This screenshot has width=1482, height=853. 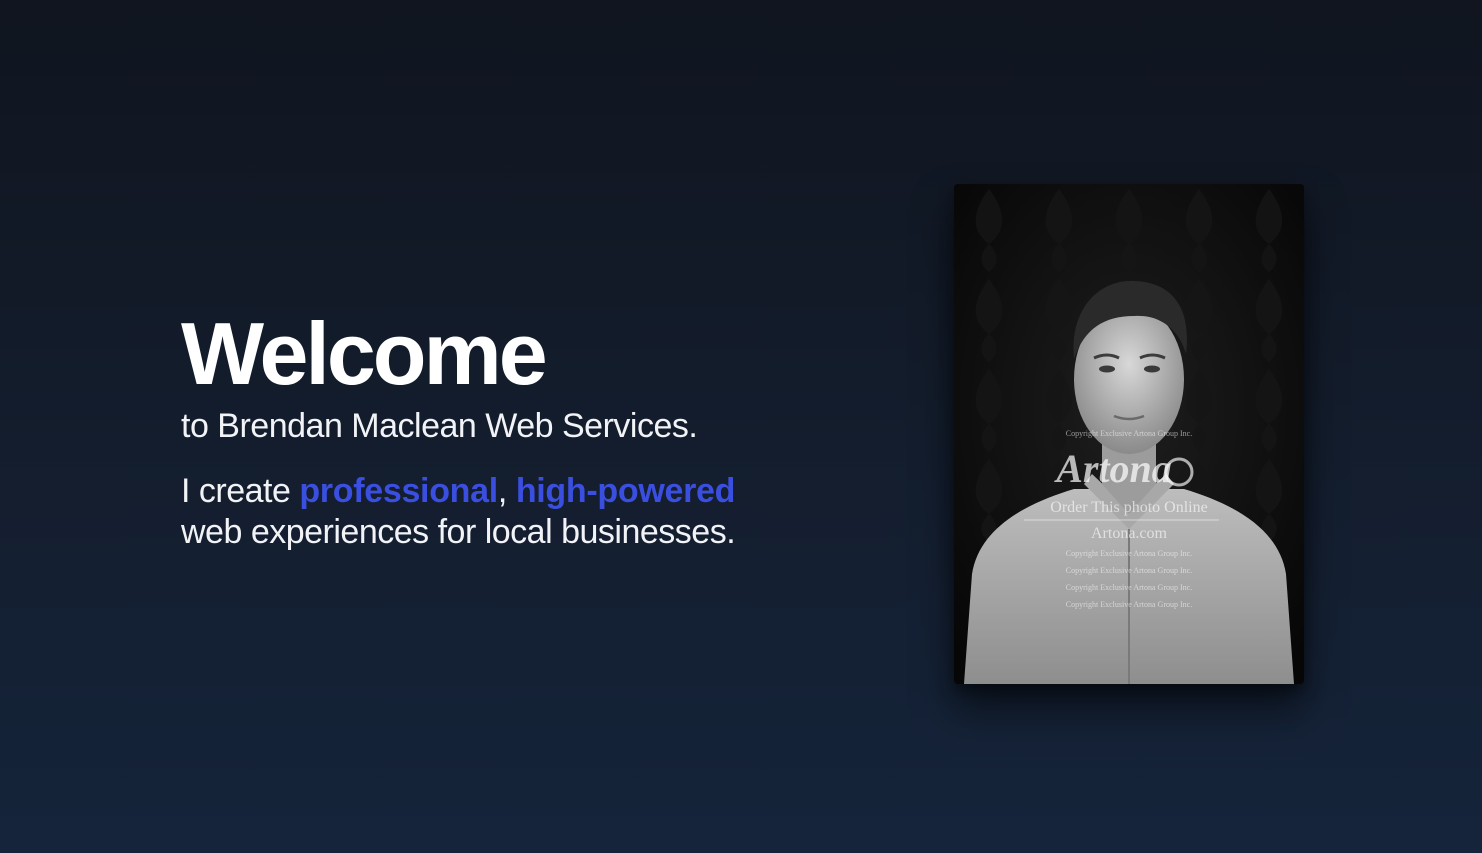 What do you see at coordinates (625, 491) in the screenshot?
I see `highlight-high-powered: high-powered` at bounding box center [625, 491].